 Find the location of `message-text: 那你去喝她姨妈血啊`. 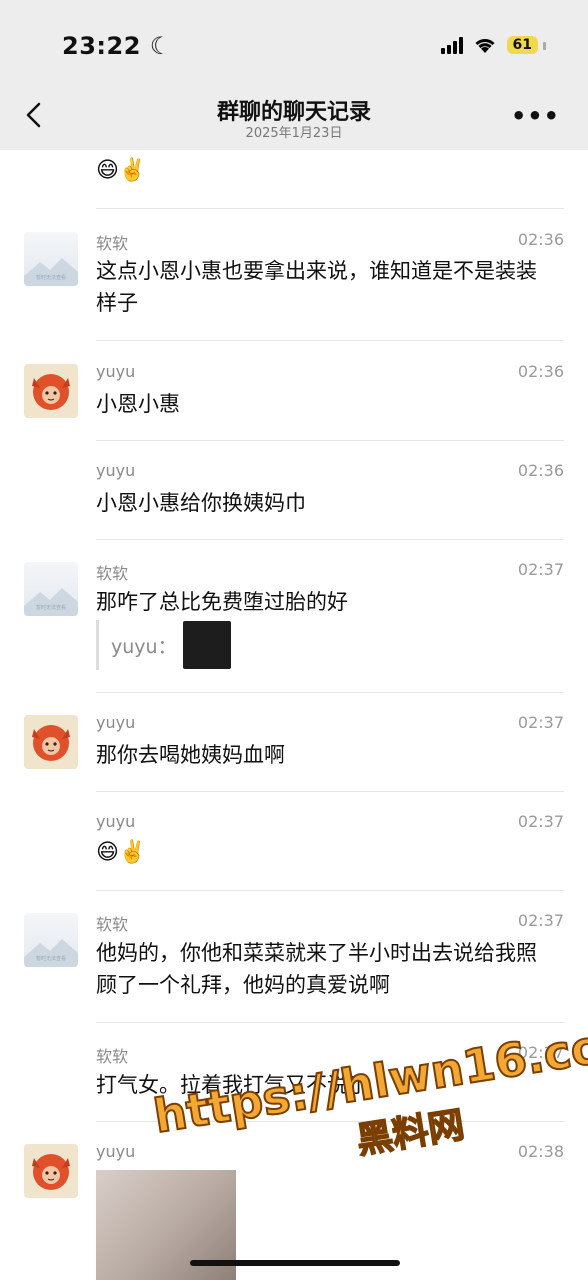

message-text: 那你去喝她姨妈血啊 is located at coordinates (190, 755).